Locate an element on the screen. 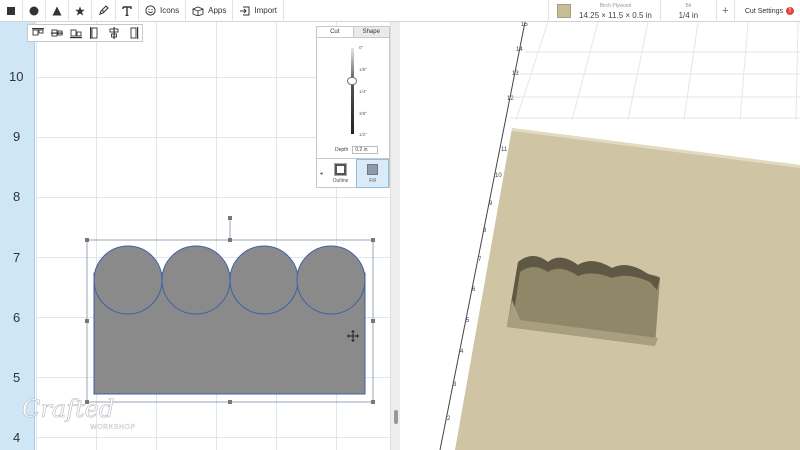  depth-label: Depth is located at coordinates (342, 150).